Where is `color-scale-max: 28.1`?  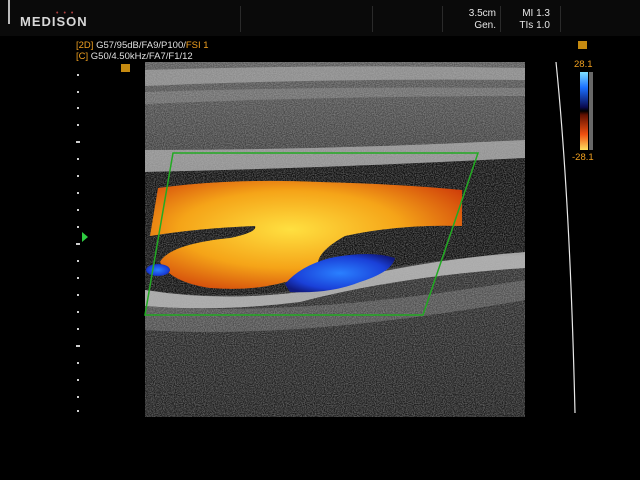 color-scale-max: 28.1 is located at coordinates (583, 64).